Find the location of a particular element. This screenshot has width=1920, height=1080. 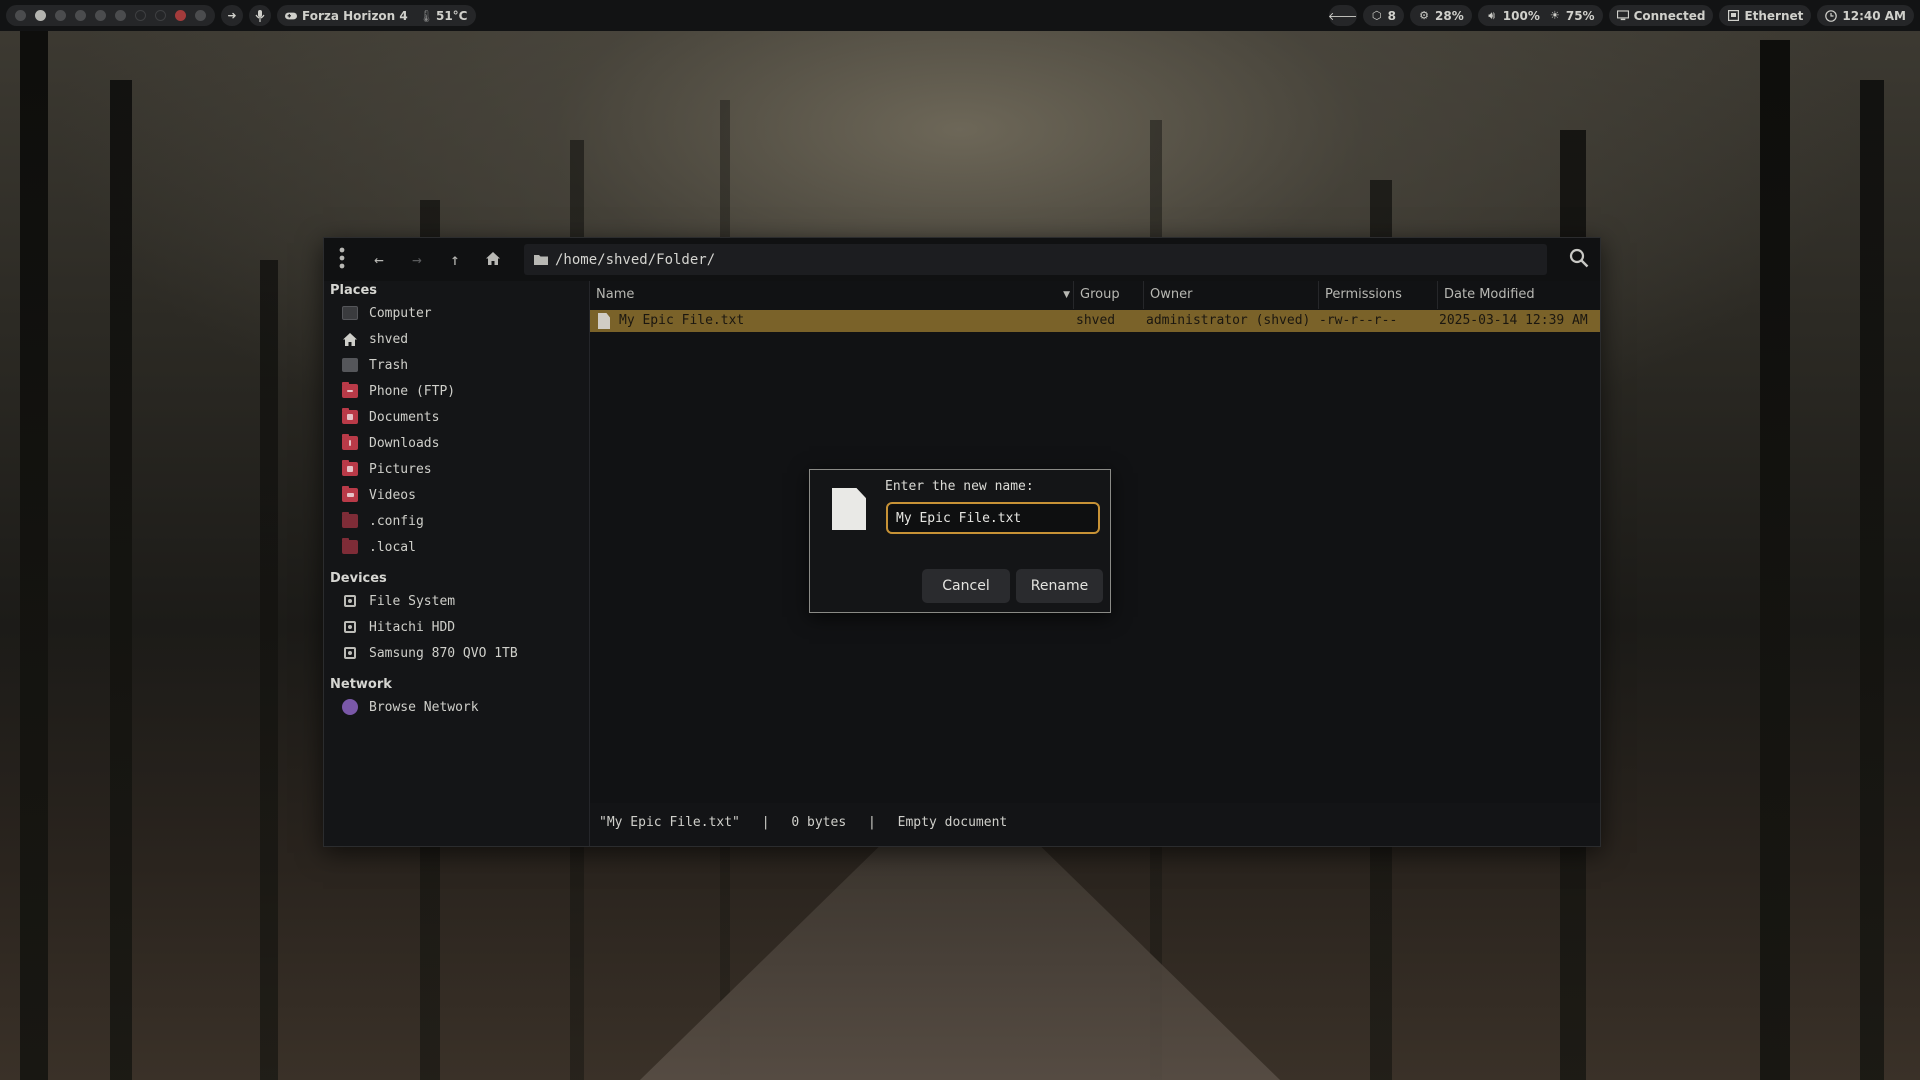

text-file-icon is located at coordinates (604, 321).